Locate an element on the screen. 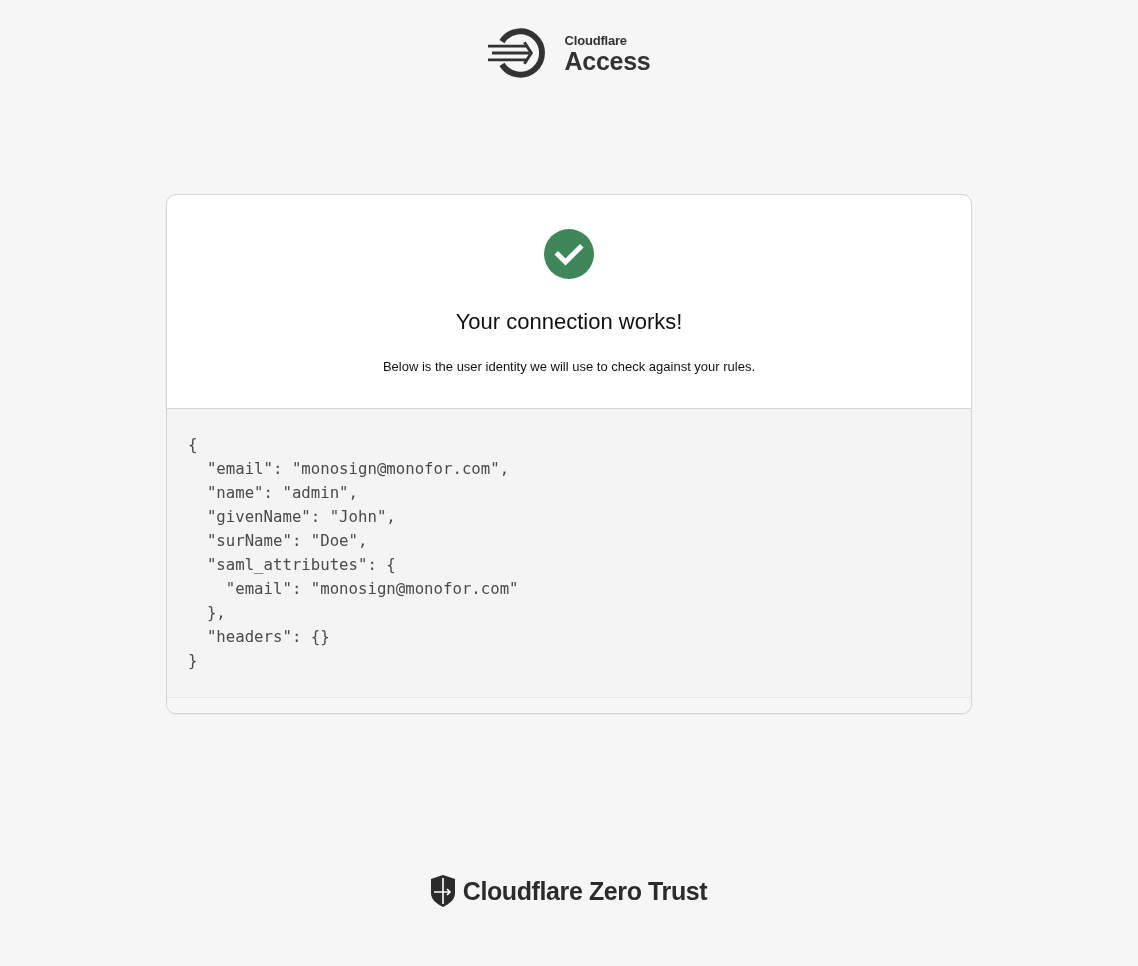 This screenshot has width=1138, height=966. code-line: { is located at coordinates (193, 445).